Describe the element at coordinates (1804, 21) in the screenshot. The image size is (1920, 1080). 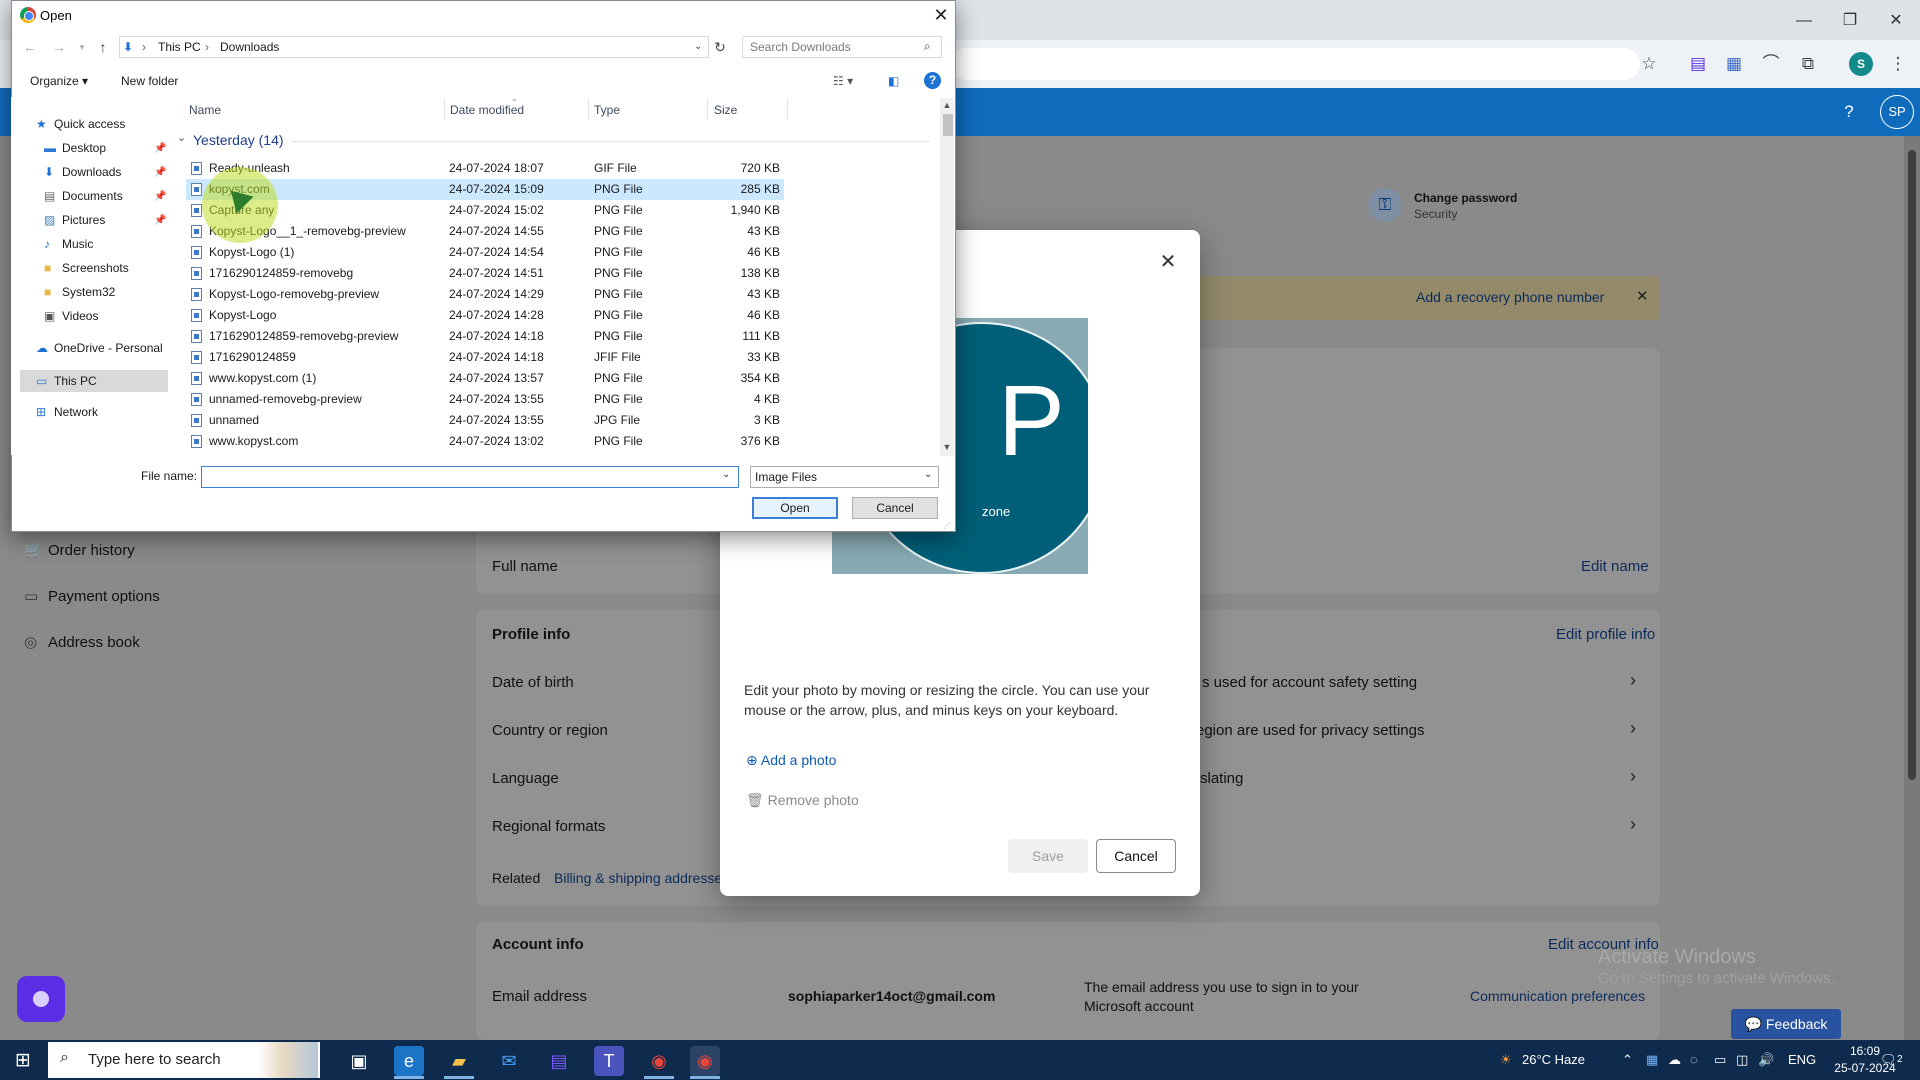
I see `minimize-button: —` at that location.